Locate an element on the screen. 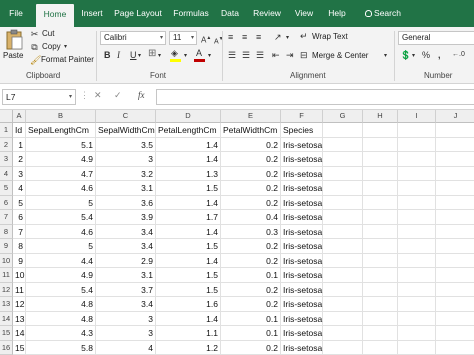  font-name-dropdown: Calibri ▾ is located at coordinates (133, 38).